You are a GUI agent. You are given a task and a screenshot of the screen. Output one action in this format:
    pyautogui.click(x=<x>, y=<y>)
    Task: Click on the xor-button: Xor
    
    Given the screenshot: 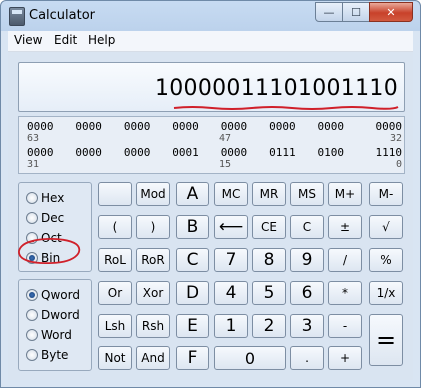 What is the action you would take?
    pyautogui.click(x=153, y=293)
    